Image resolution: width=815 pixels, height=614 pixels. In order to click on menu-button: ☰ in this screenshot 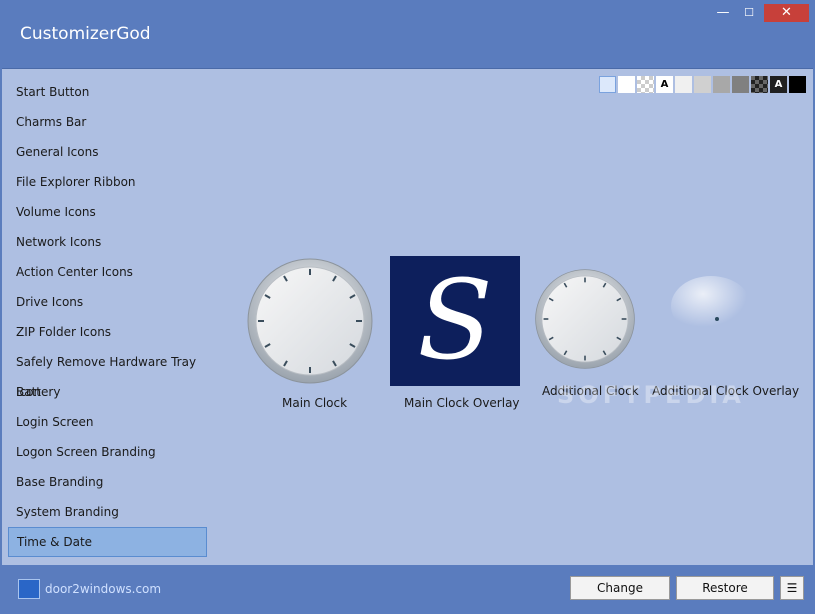, I will do `click(792, 588)`.